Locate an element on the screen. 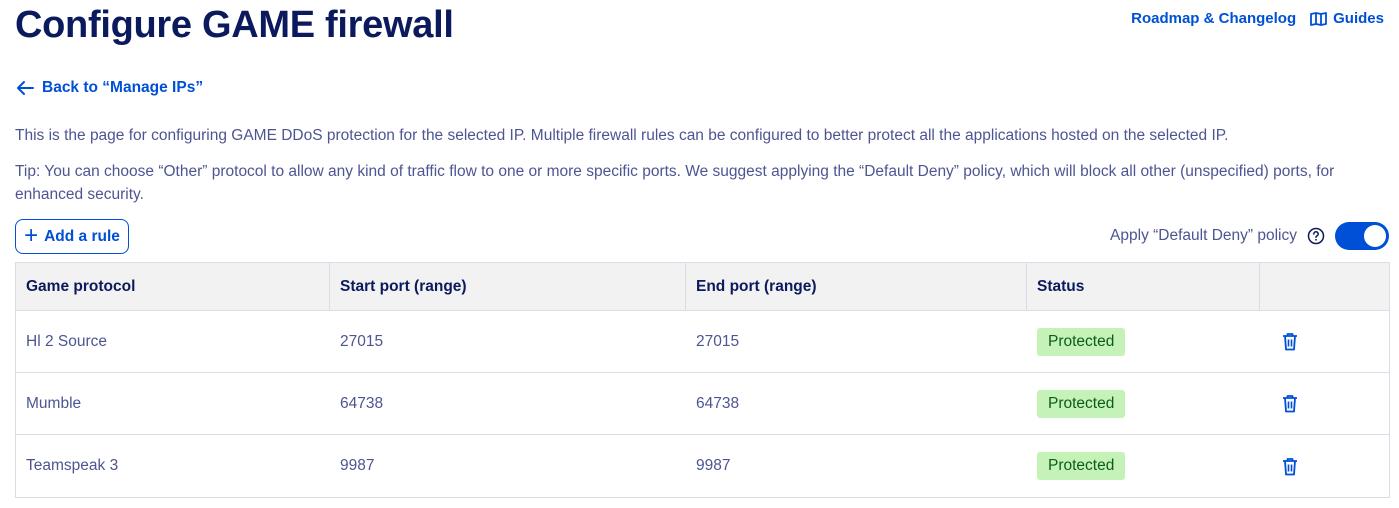  roadmap-changelog-label: Roadmap & Changelog is located at coordinates (1214, 18).